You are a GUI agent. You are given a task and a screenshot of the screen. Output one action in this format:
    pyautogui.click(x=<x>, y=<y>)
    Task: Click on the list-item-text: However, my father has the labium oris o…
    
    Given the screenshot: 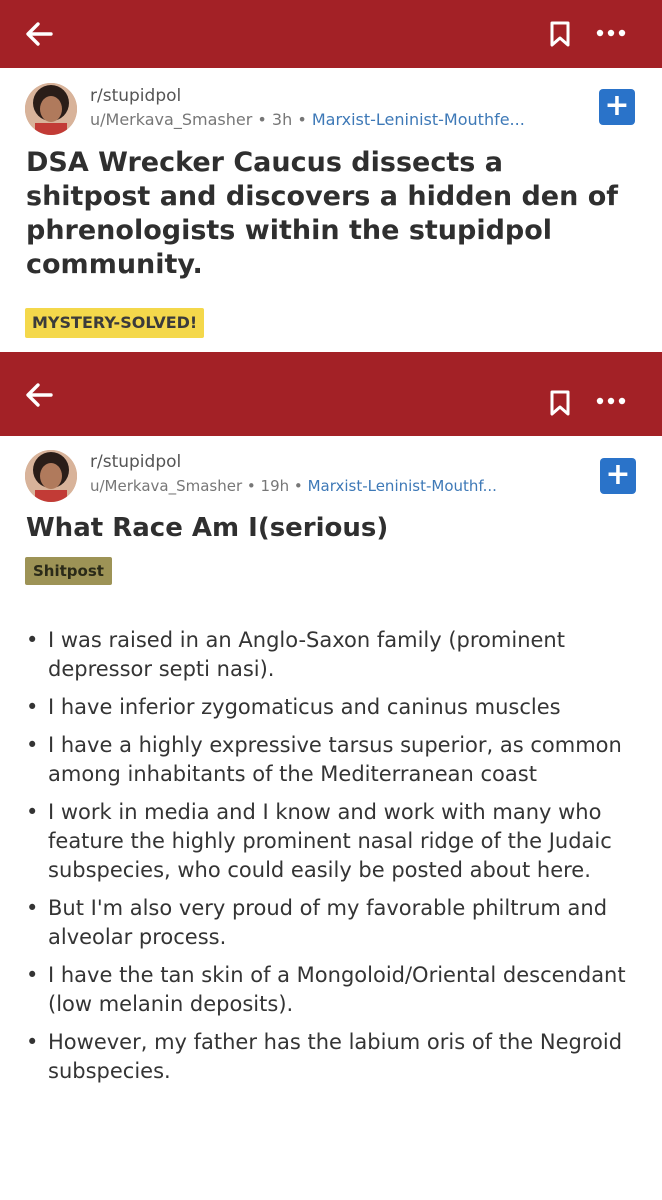 What is the action you would take?
    pyautogui.click(x=335, y=1056)
    